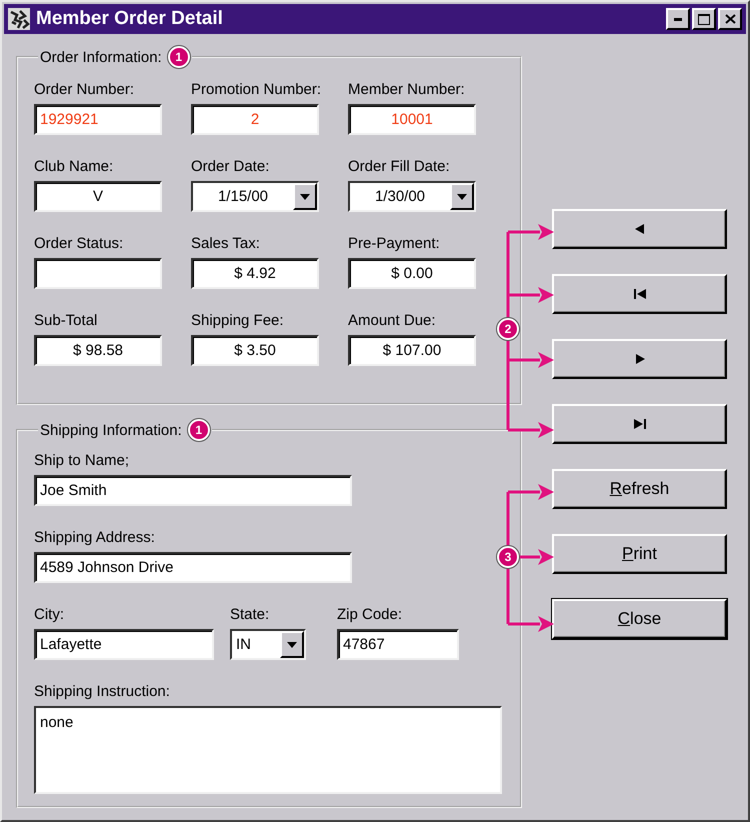 The height and width of the screenshot is (822, 750). I want to click on input-field: $ 107.00, so click(412, 350).